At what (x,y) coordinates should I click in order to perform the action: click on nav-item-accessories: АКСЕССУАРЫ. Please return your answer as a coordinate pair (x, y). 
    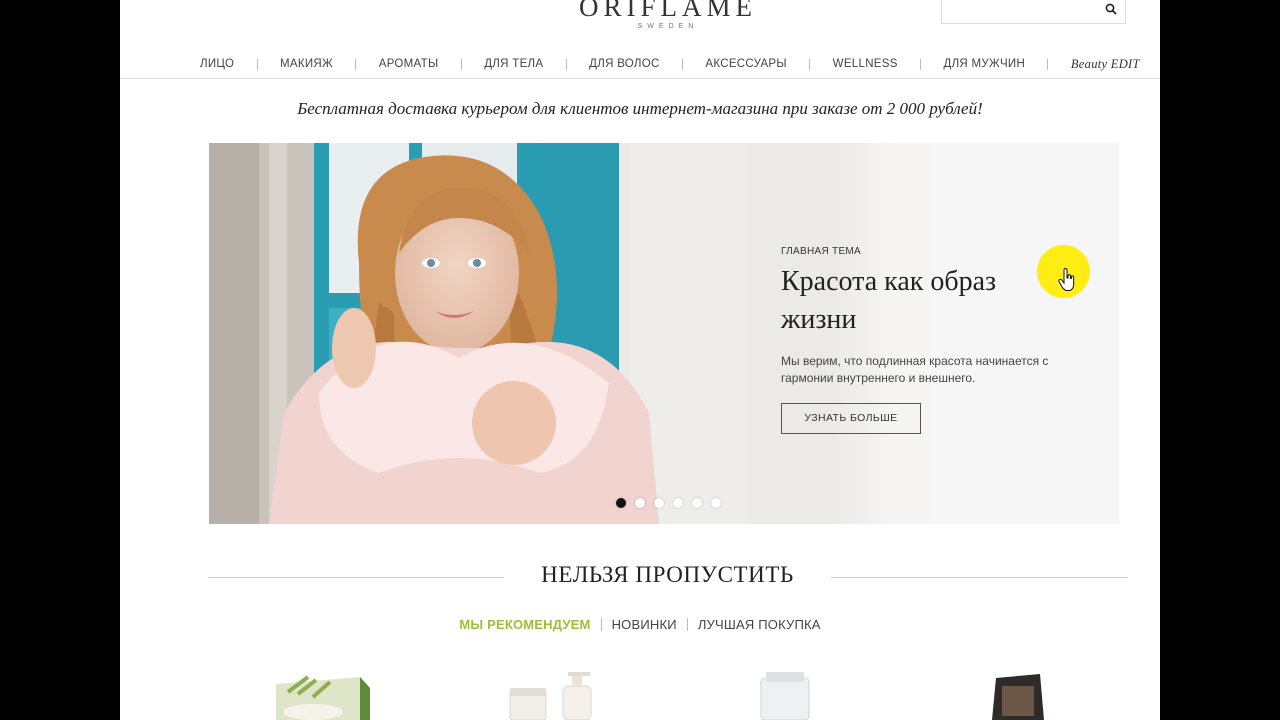
    Looking at the image, I should click on (746, 64).